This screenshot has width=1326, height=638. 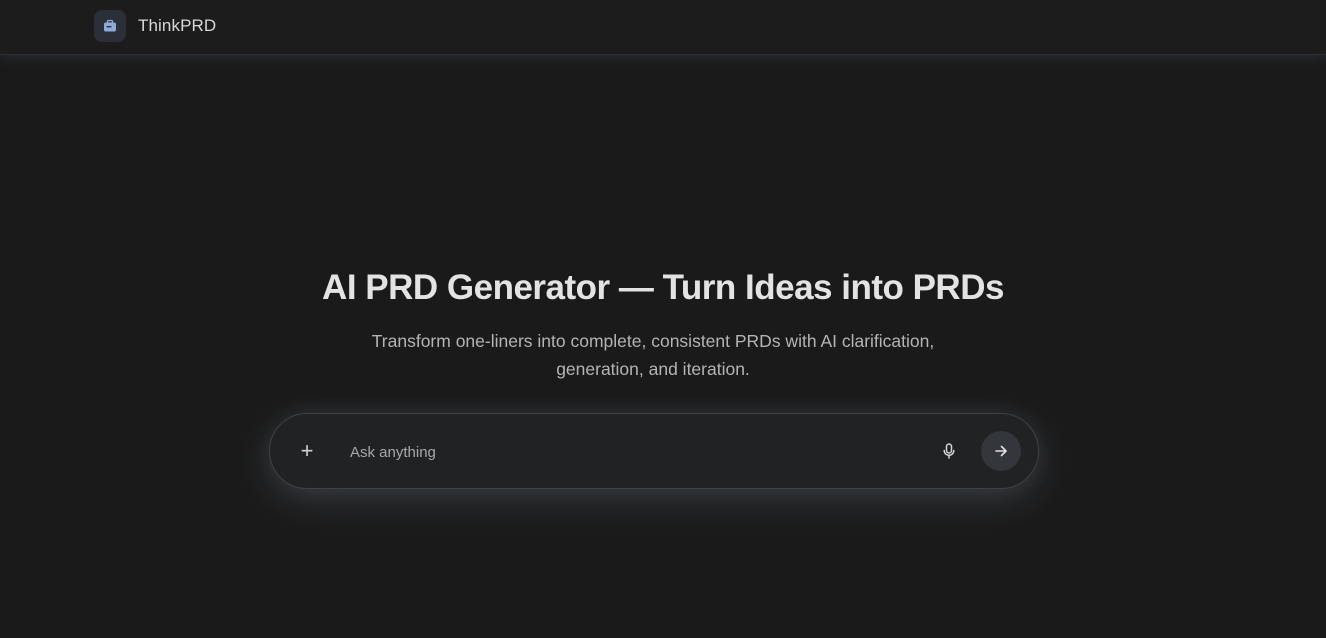 I want to click on briefcase-icon, so click(x=110, y=25).